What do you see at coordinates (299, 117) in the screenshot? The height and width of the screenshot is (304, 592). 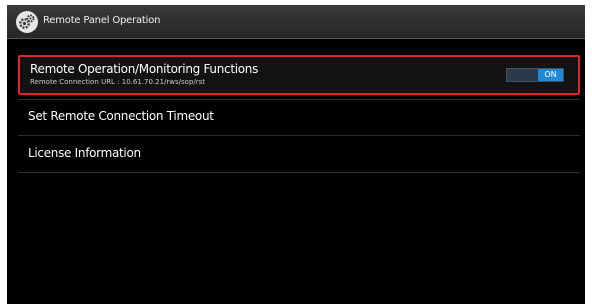 I see `menu-item-remote-connection-timeout: Set Remote Connection Timeout` at bounding box center [299, 117].